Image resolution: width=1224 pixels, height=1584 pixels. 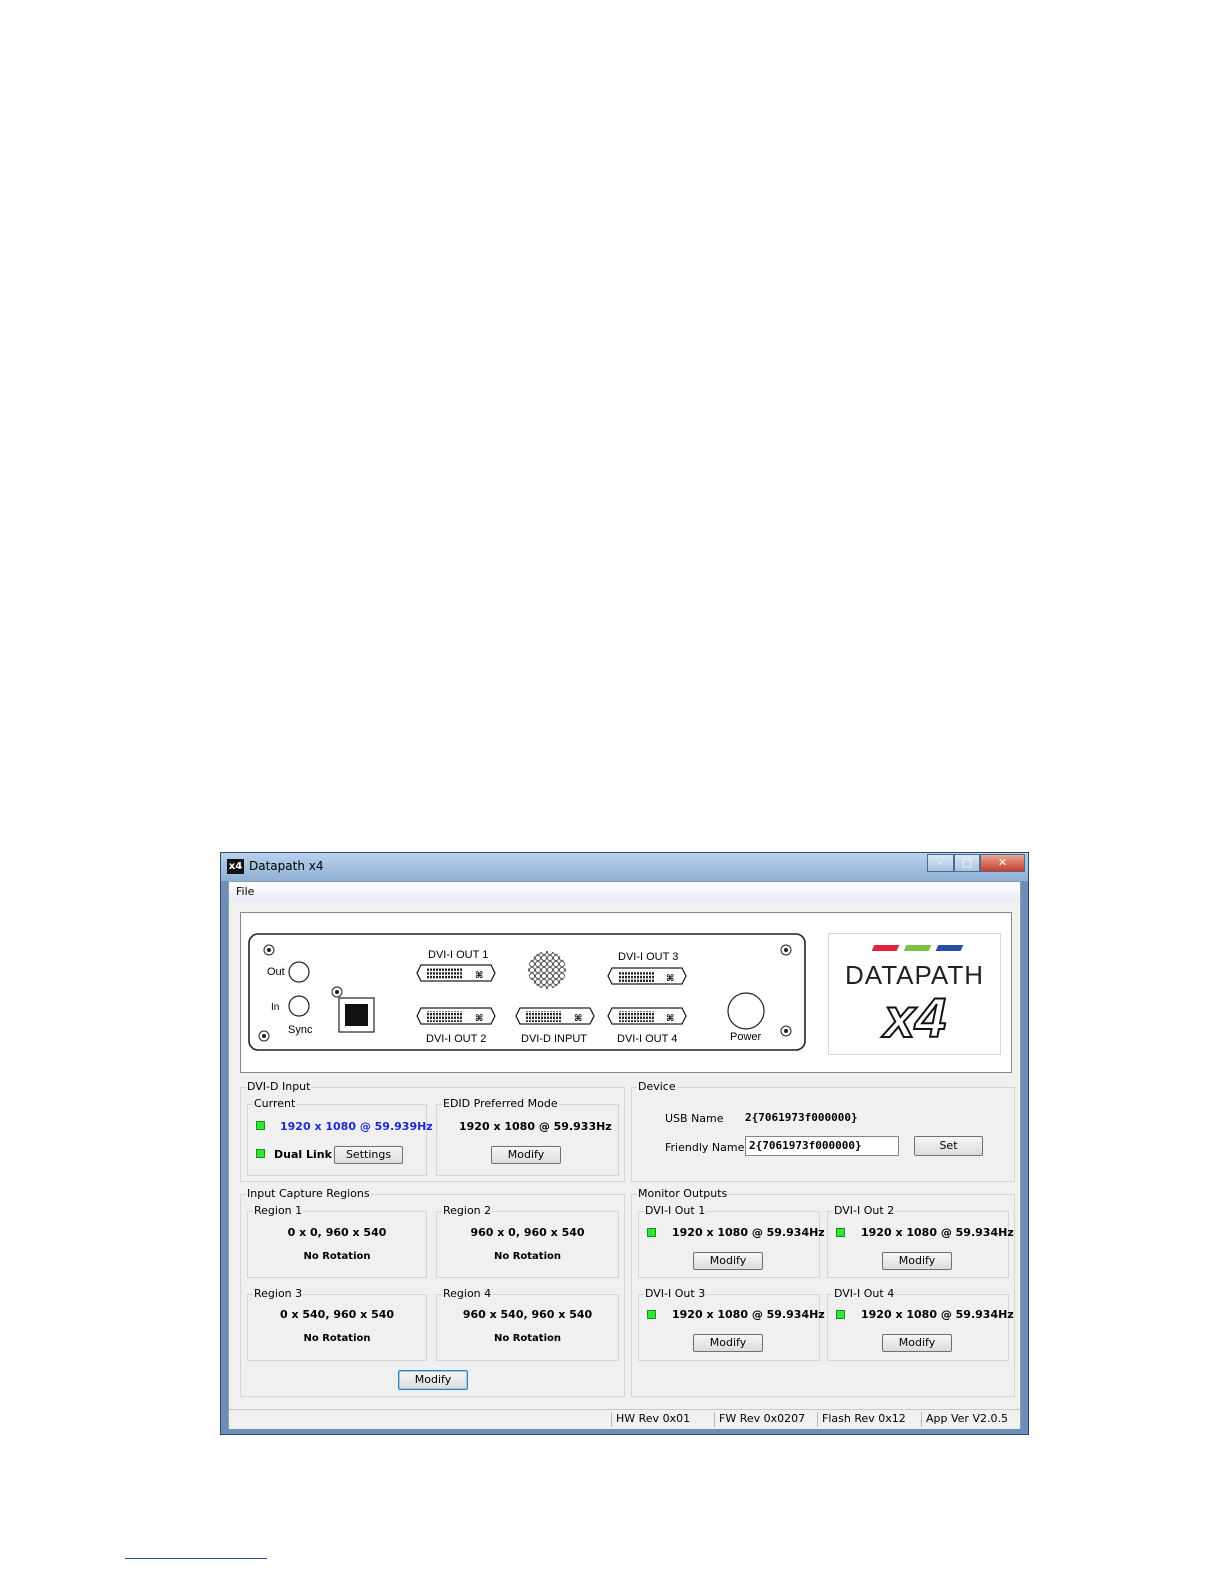 What do you see at coordinates (885, 948) in the screenshot?
I see `logo-bar-red` at bounding box center [885, 948].